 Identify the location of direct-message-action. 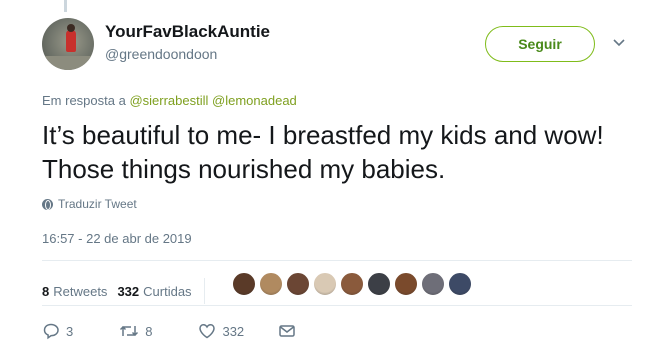
(287, 331).